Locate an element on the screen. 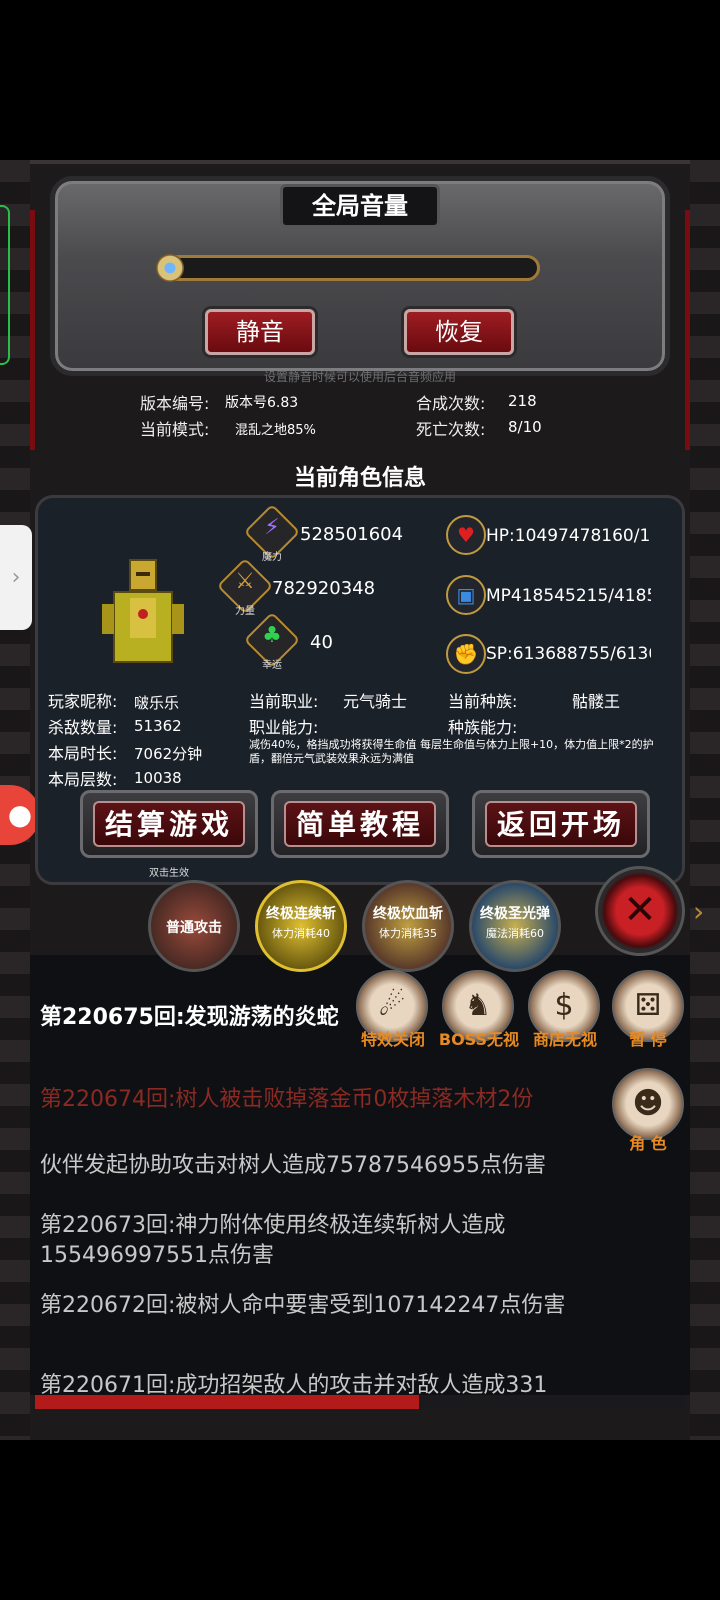  pause-label: 暂 停 is located at coordinates (648, 1038).